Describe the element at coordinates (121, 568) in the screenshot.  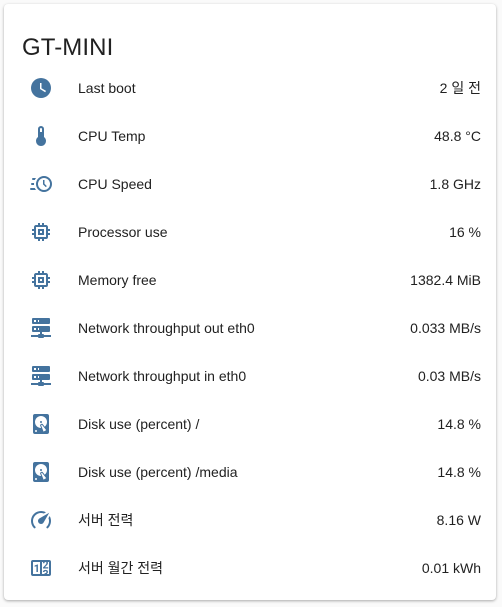
I see `entity-label: 서버 월간 전력` at that location.